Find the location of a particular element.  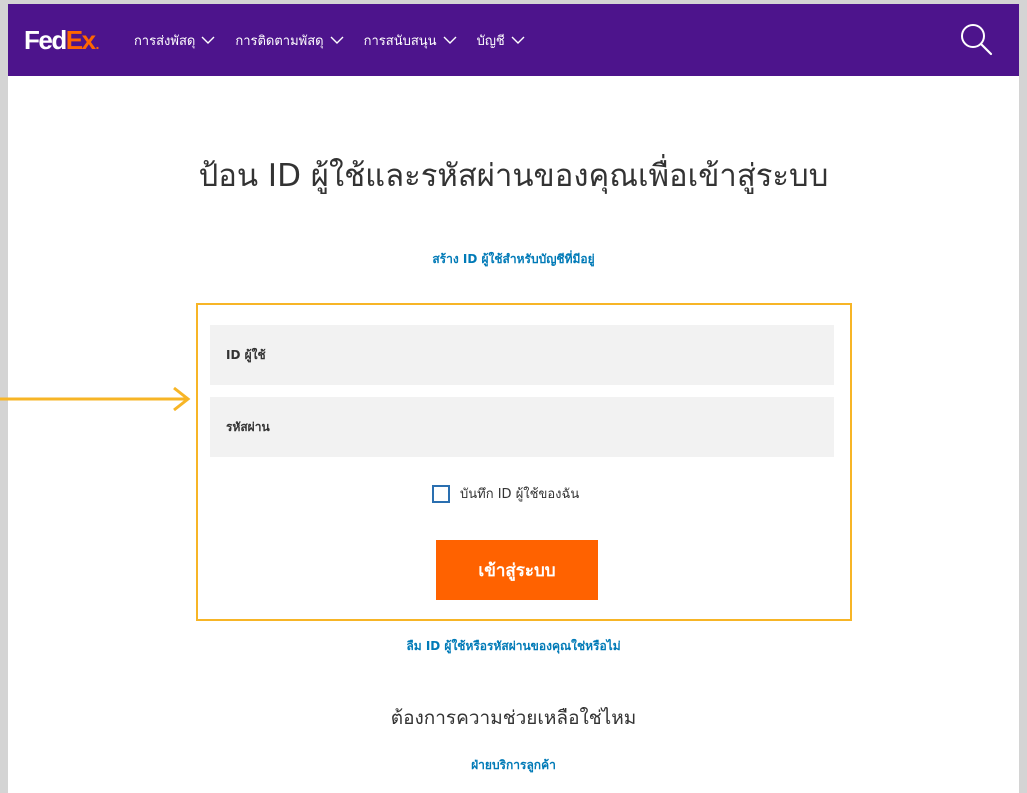

user-id-field: ID ผู้ใช้ is located at coordinates (522, 355).